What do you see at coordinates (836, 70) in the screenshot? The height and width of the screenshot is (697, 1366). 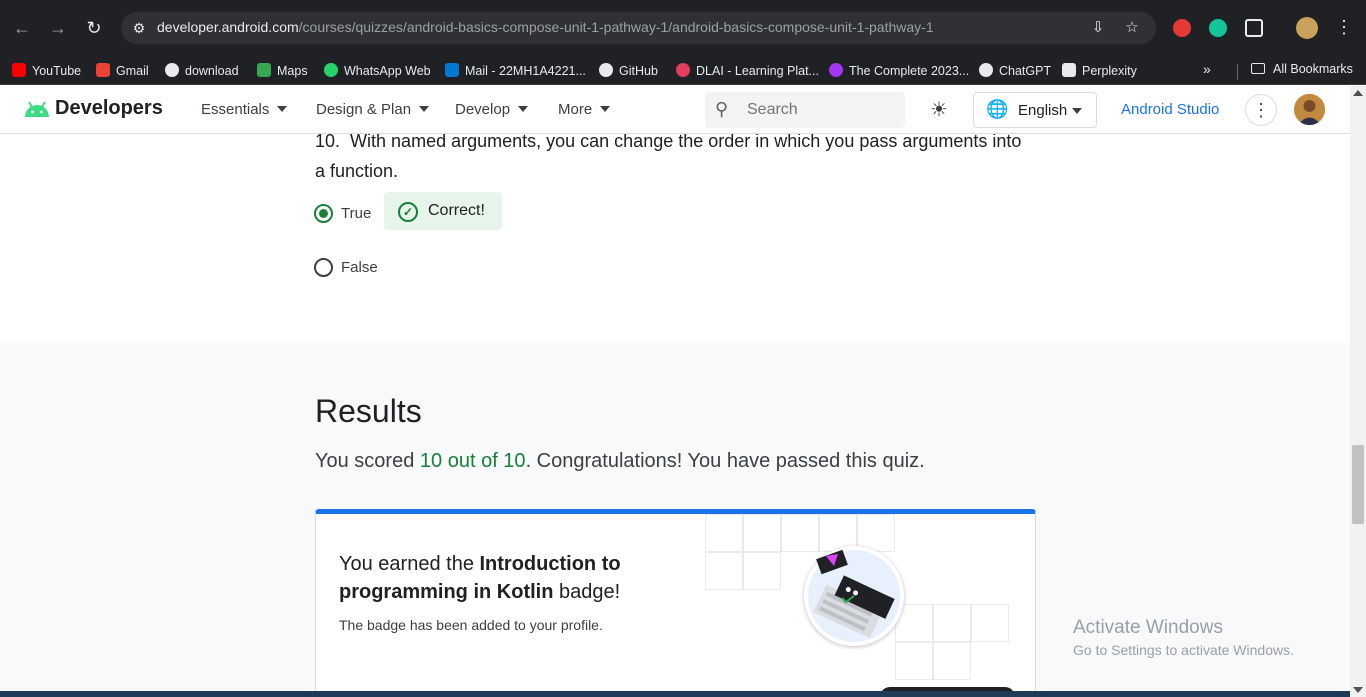 I see `udemy-icon` at bounding box center [836, 70].